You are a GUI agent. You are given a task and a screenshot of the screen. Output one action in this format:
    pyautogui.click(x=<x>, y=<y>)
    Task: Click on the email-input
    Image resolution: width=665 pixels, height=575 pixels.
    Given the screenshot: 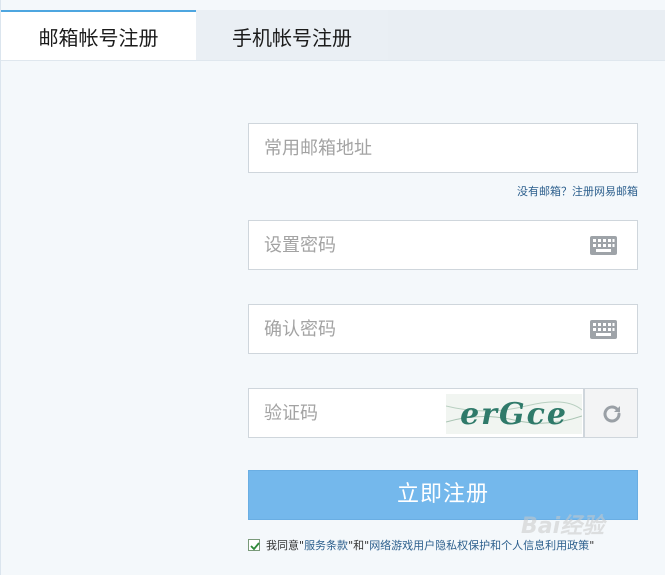 What is the action you would take?
    pyautogui.click(x=409, y=148)
    